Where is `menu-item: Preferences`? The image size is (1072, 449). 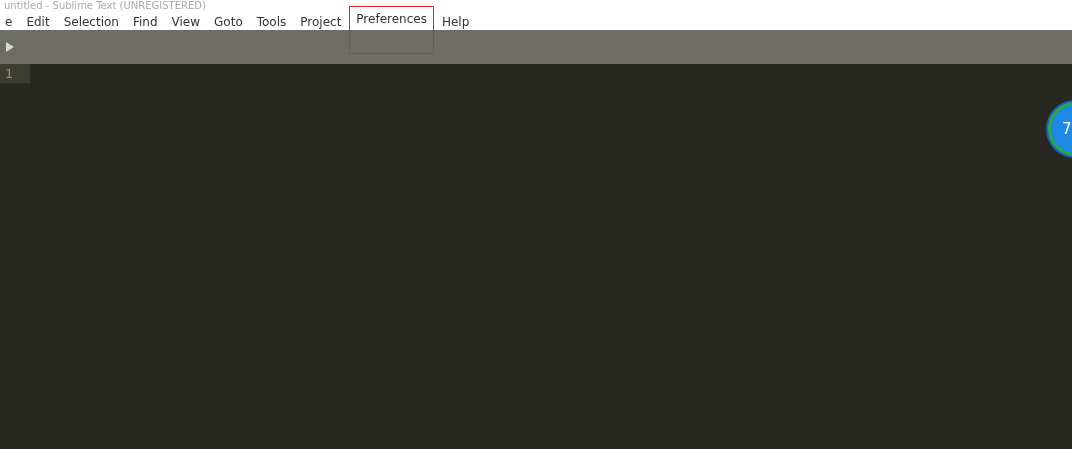
menu-item: Preferences is located at coordinates (391, 30).